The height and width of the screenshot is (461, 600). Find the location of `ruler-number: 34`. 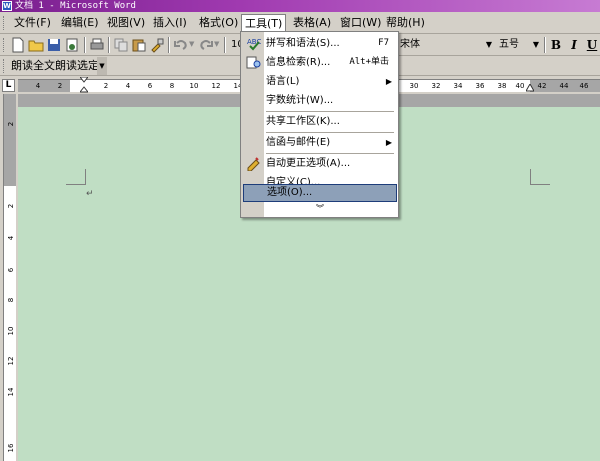

ruler-number: 34 is located at coordinates (458, 86).